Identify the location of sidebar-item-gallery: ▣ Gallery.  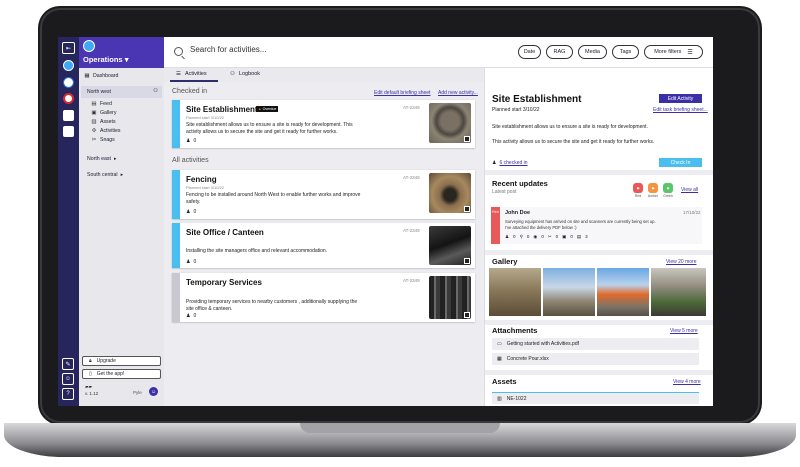
(103, 113).